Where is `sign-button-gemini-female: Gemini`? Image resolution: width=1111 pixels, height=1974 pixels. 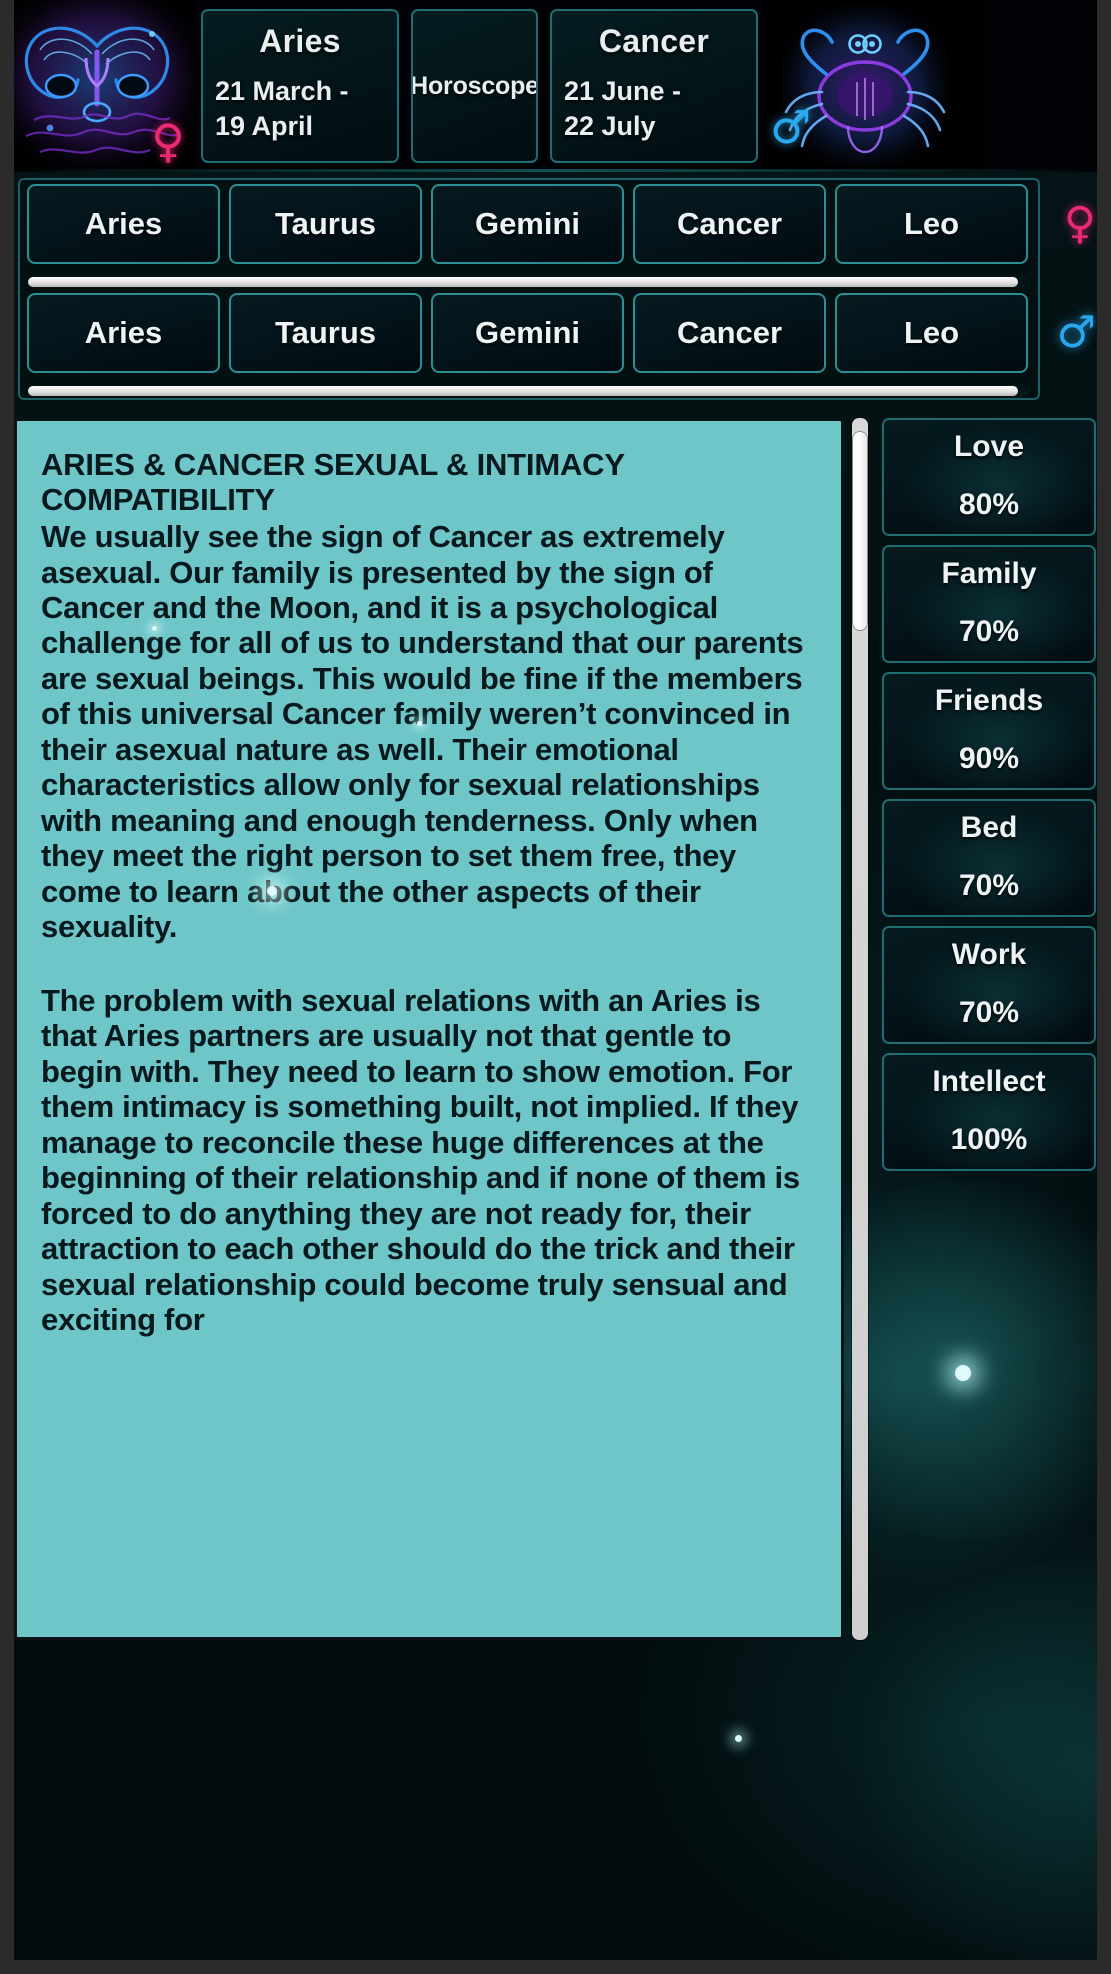 sign-button-gemini-female: Gemini is located at coordinates (527, 224).